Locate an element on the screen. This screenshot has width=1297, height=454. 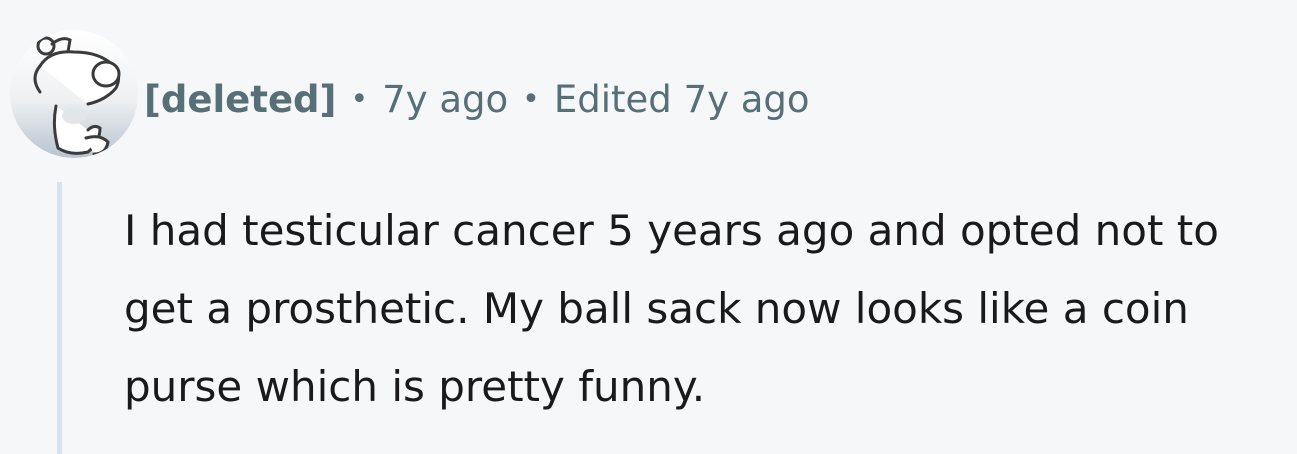
comment-meta: [deleted] • 7y ago • Edited 7y ago is located at coordinates (477, 99).